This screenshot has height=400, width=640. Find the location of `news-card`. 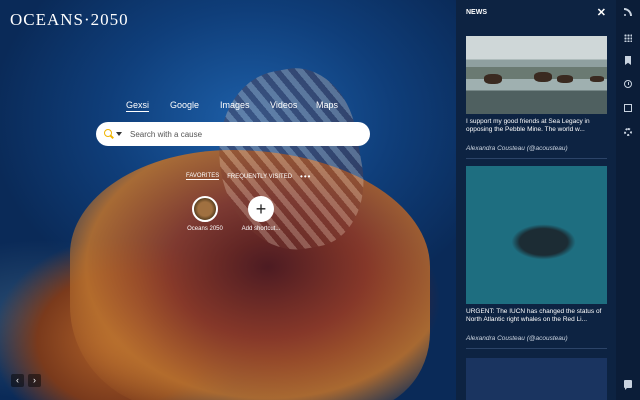

news-card is located at coordinates (536, 379).